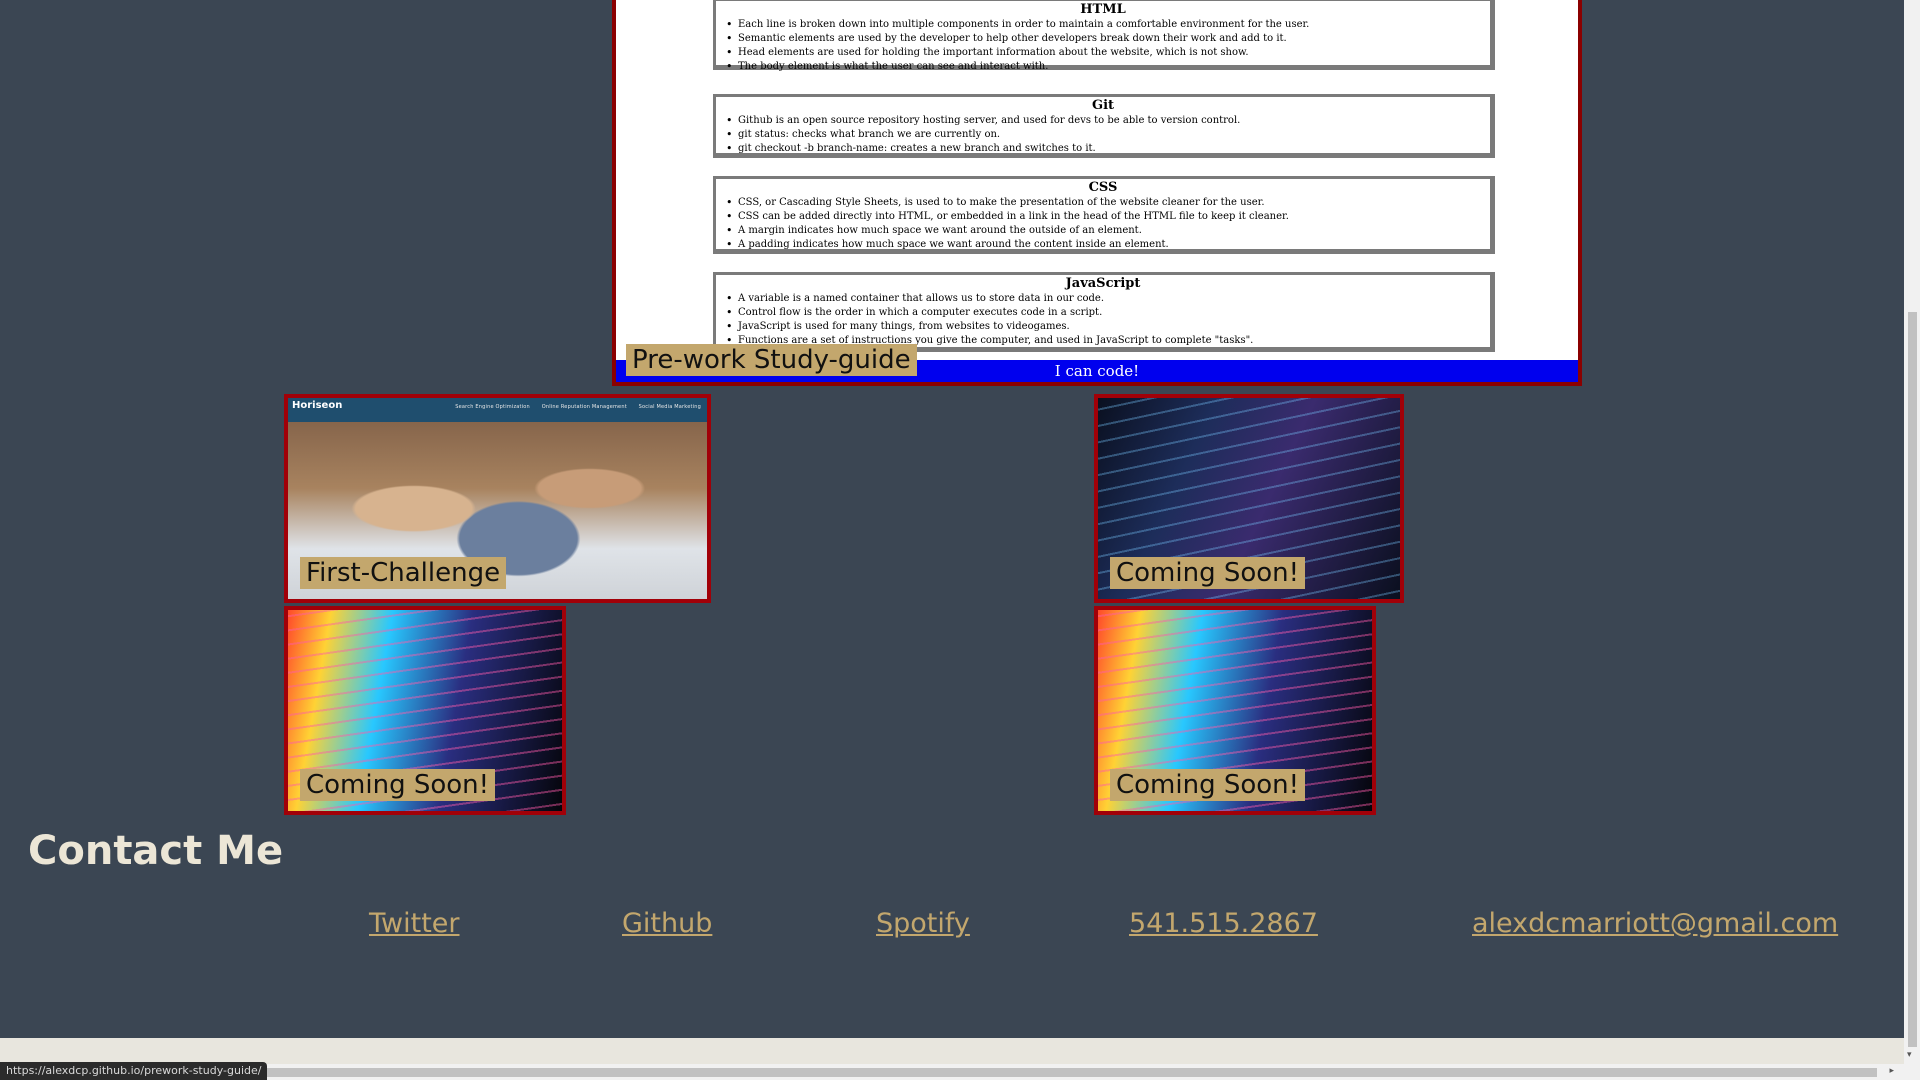  Describe the element at coordinates (1891, 1071) in the screenshot. I see `scroll-right-arrow-icon: ▸` at that location.